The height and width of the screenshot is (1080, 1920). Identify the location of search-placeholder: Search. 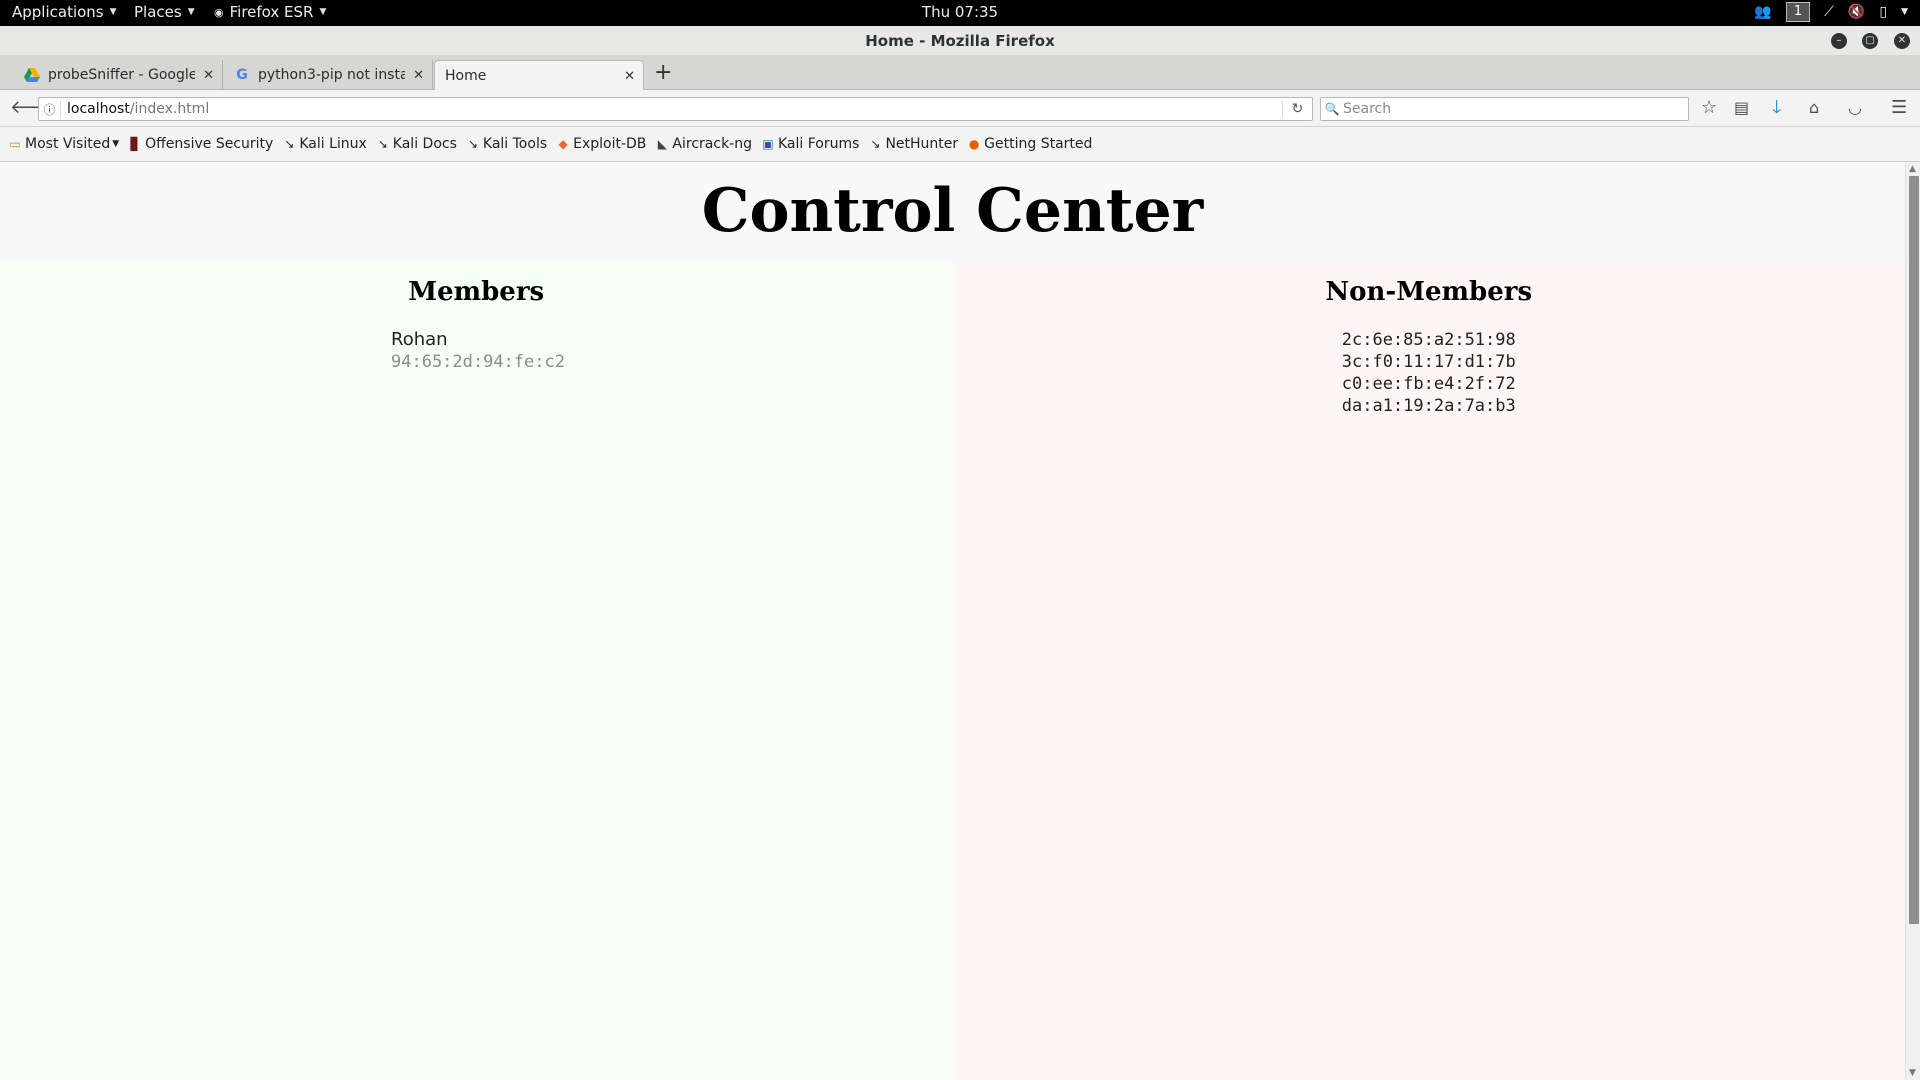
(1367, 109).